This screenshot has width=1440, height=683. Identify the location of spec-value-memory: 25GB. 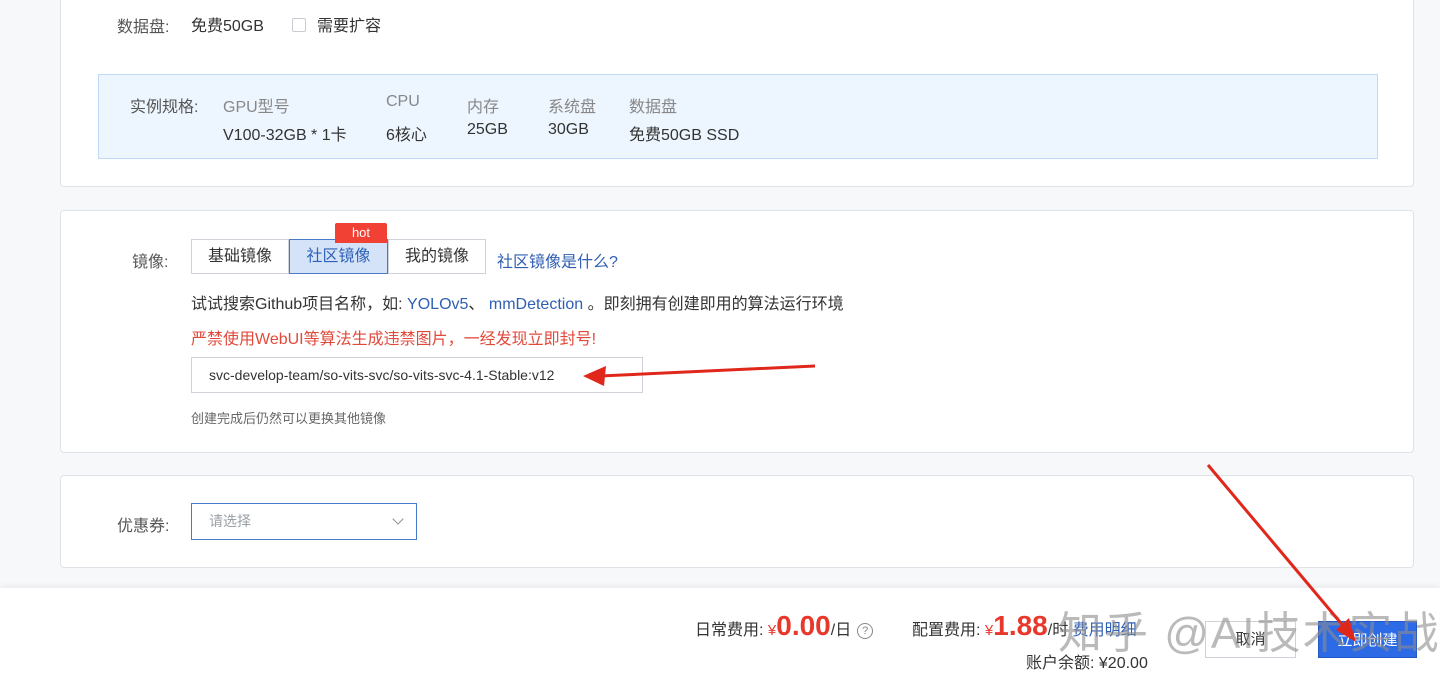
(487, 129).